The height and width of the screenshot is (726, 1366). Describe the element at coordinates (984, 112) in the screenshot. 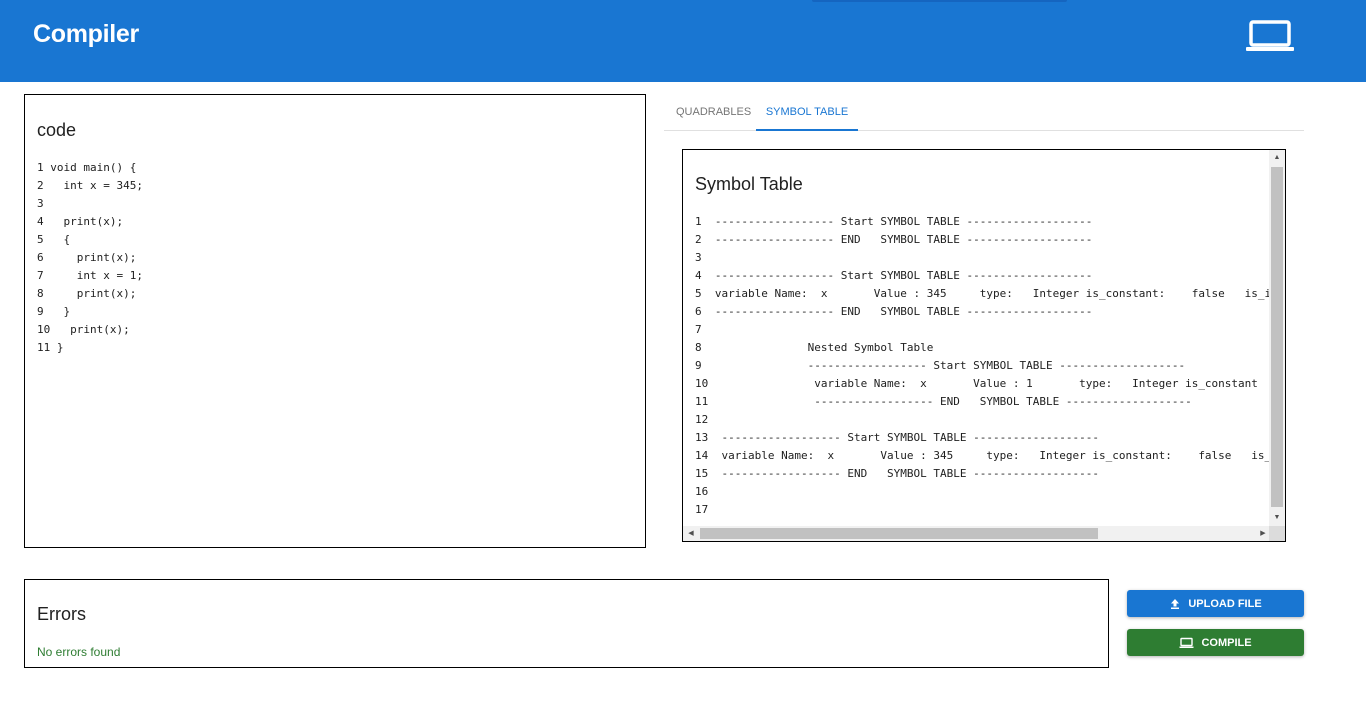

I see `output-tabs: QUADRABLES SYMBOL TABLE` at that location.